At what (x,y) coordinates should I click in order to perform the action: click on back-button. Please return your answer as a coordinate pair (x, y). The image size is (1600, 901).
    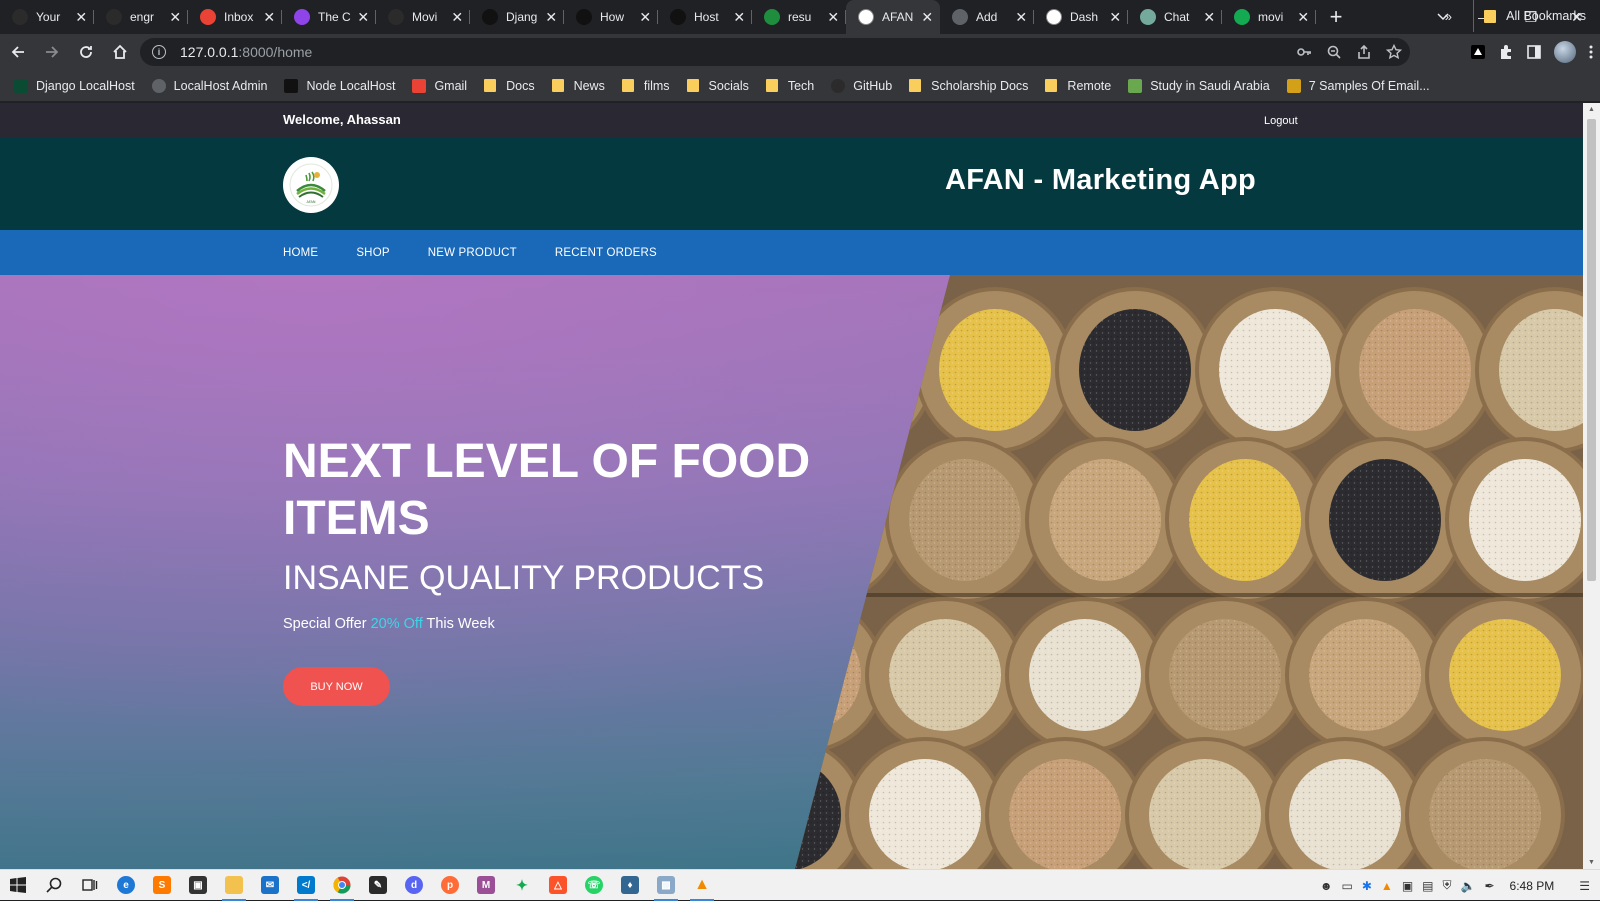
    Looking at the image, I should click on (18, 52).